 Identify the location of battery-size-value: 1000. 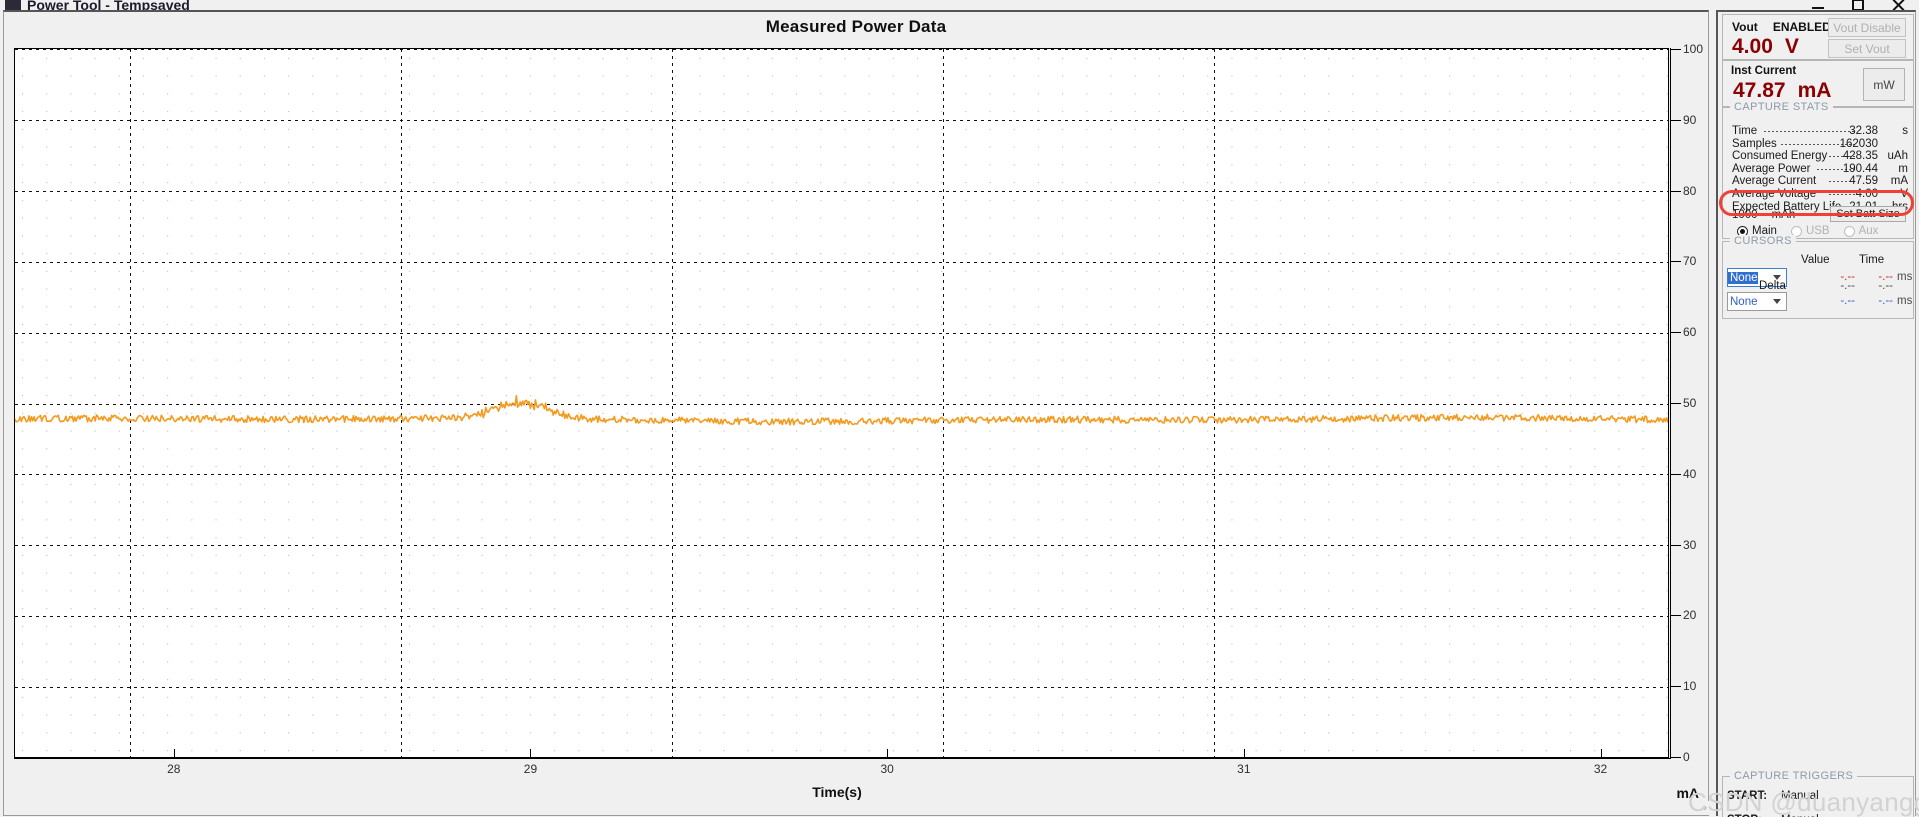
(1745, 215).